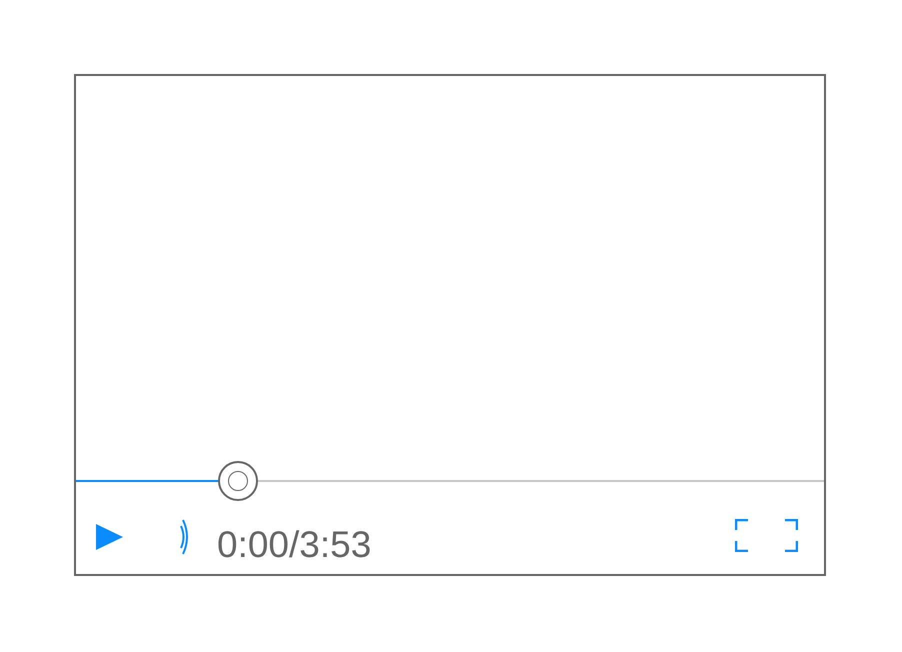 Image resolution: width=902 pixels, height=652 pixels. What do you see at coordinates (450, 481) in the screenshot?
I see `progress-slider` at bounding box center [450, 481].